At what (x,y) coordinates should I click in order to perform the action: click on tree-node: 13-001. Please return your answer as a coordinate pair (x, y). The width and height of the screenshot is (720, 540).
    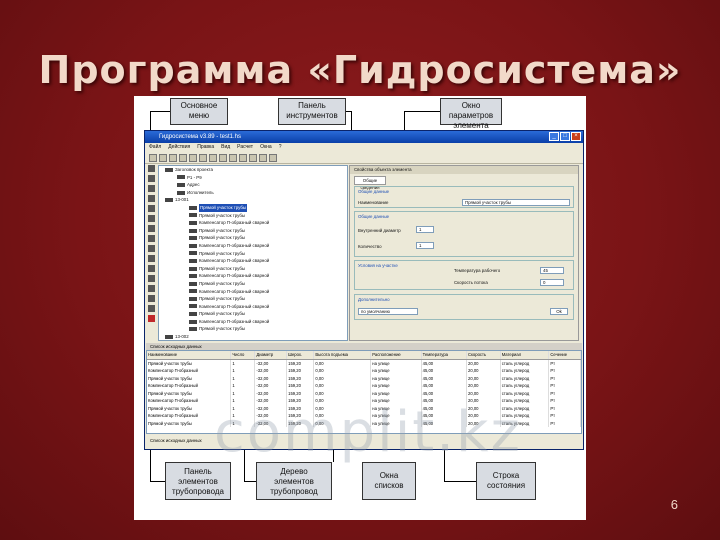
    Looking at the image, I should click on (253, 200).